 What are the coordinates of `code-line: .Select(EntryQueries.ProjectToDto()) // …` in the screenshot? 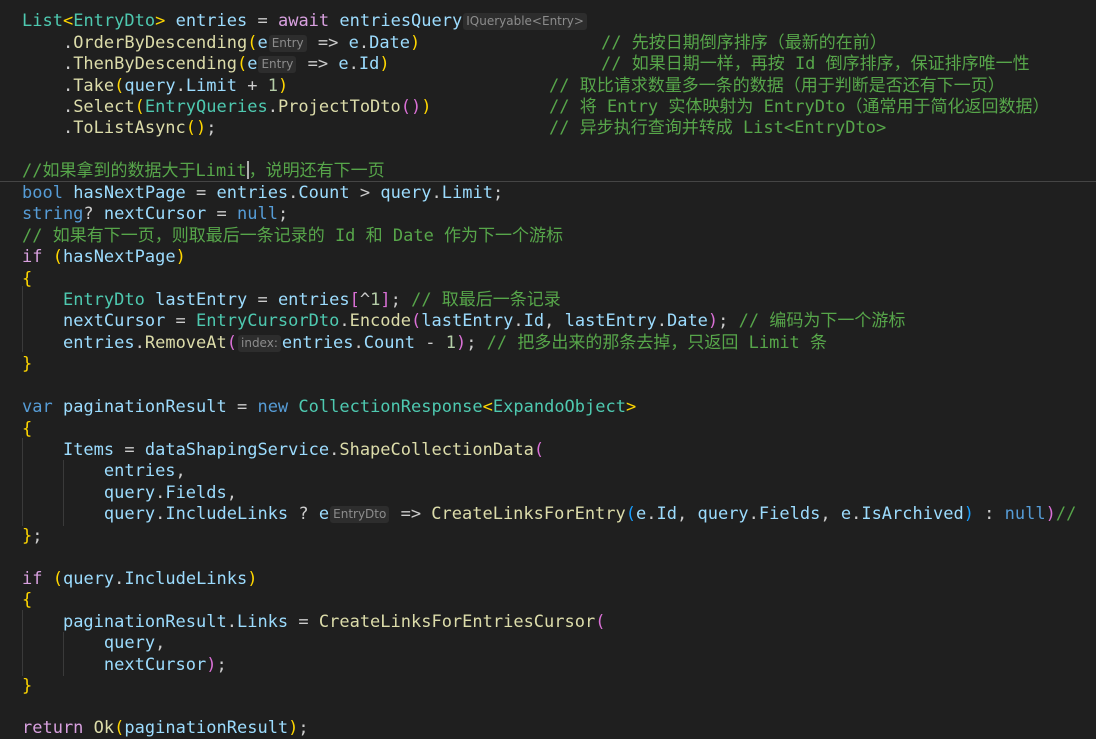 It's located at (536, 107).